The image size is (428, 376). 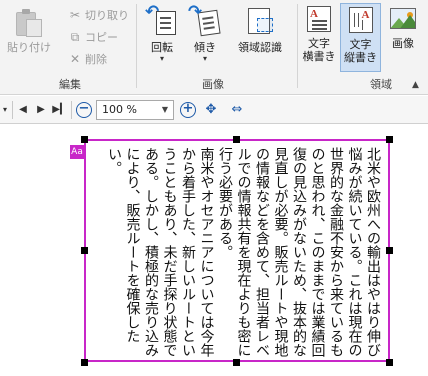 What do you see at coordinates (211, 110) in the screenshot?
I see `fit-page-icon: ✥` at bounding box center [211, 110].